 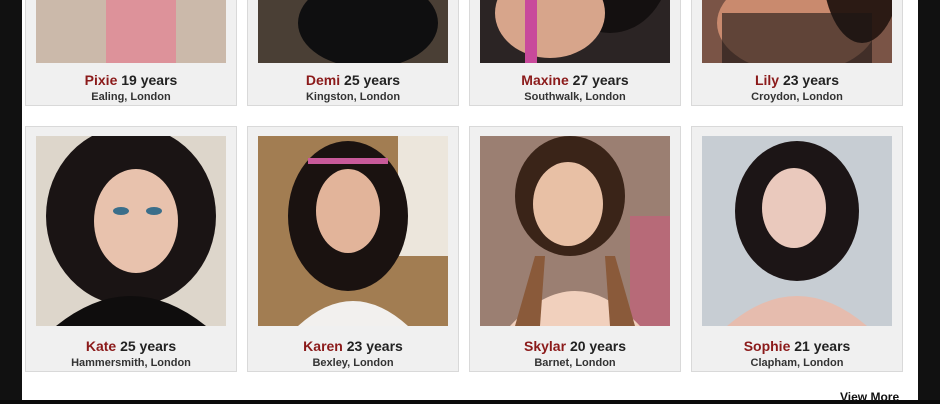 What do you see at coordinates (131, 97) in the screenshot?
I see `profile-location: Ealing, London` at bounding box center [131, 97].